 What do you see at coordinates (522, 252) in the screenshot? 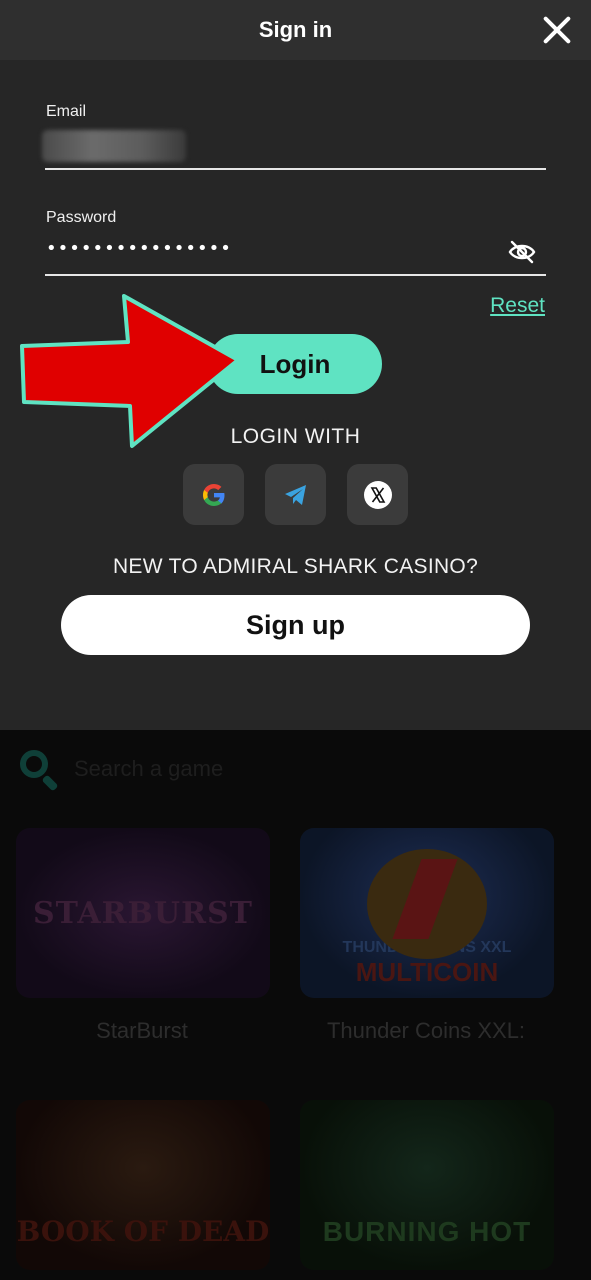
I see `eye-off-icon` at bounding box center [522, 252].